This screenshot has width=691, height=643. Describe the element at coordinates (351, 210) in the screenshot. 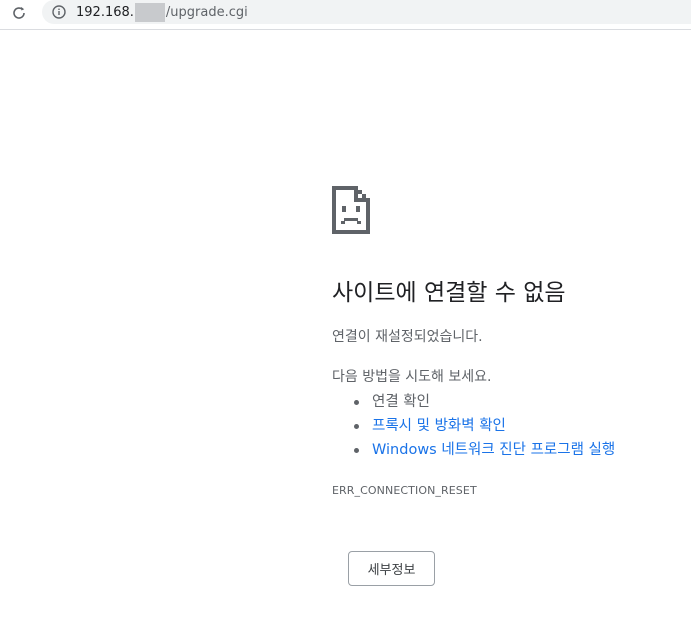

I see `sad-page-icon` at that location.